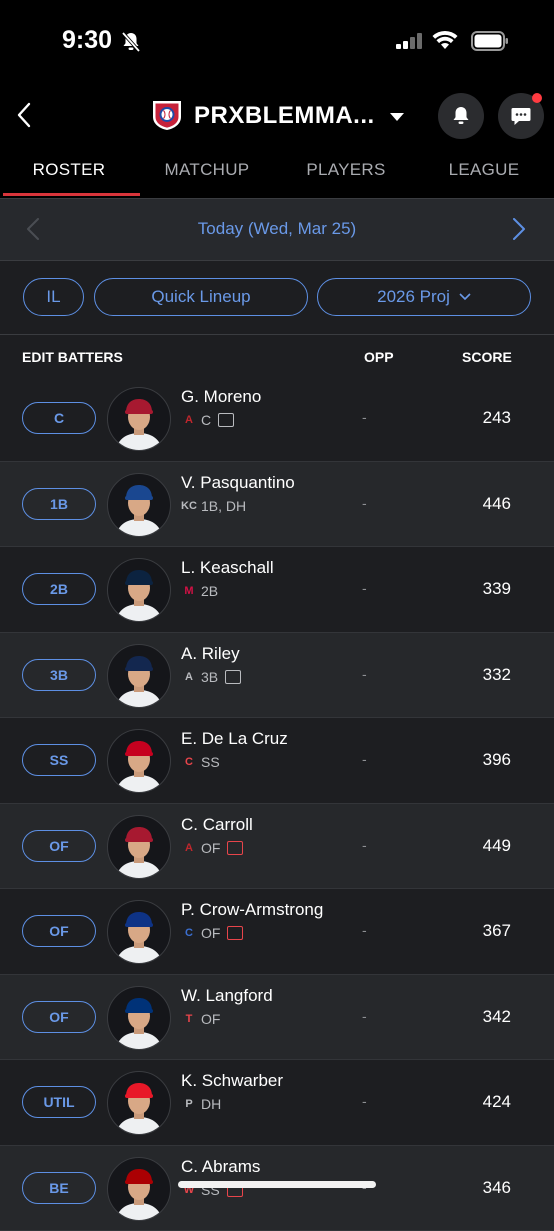 This screenshot has height=1231, width=554. I want to click on player-meta: A C, so click(207, 420).